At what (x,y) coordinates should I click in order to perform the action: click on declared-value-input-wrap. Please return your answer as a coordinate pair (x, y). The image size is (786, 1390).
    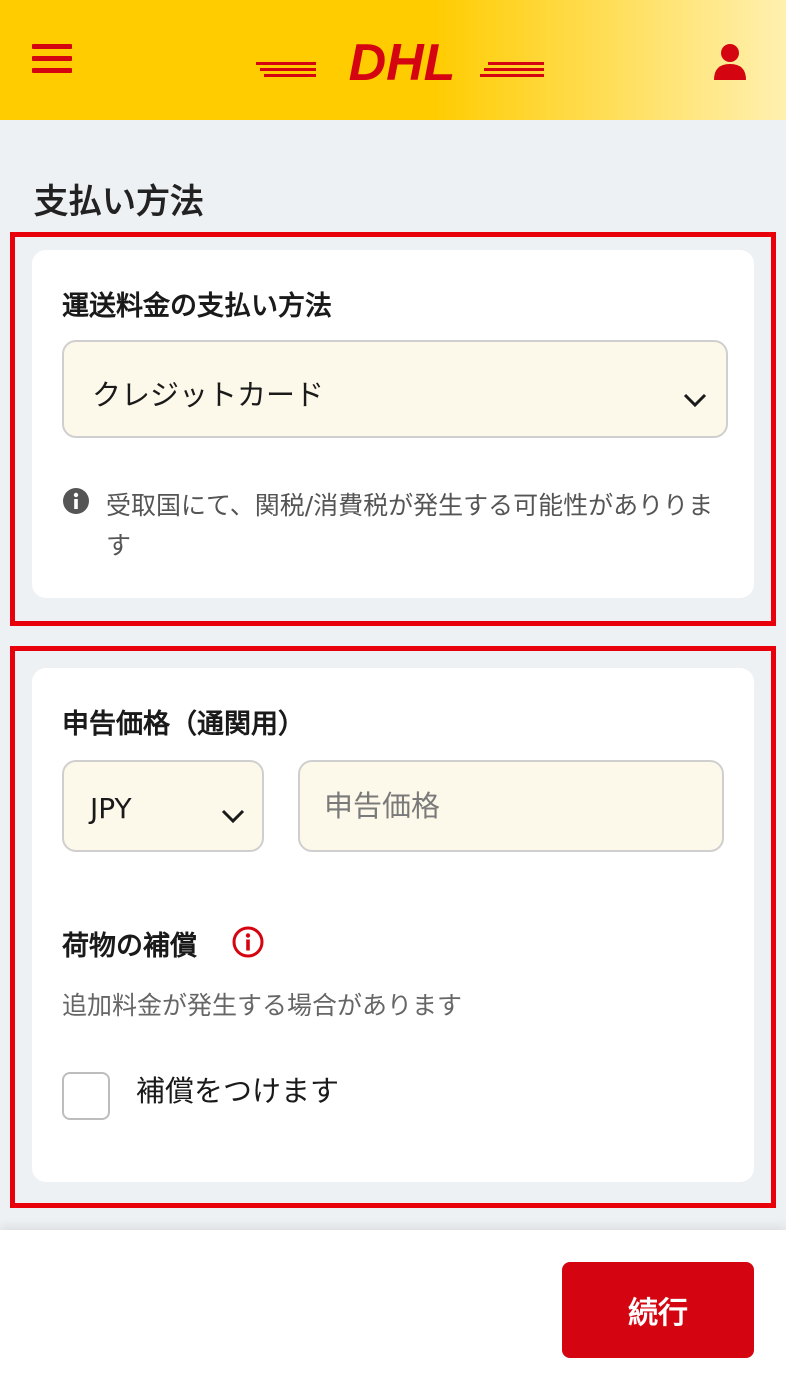
    Looking at the image, I should click on (511, 806).